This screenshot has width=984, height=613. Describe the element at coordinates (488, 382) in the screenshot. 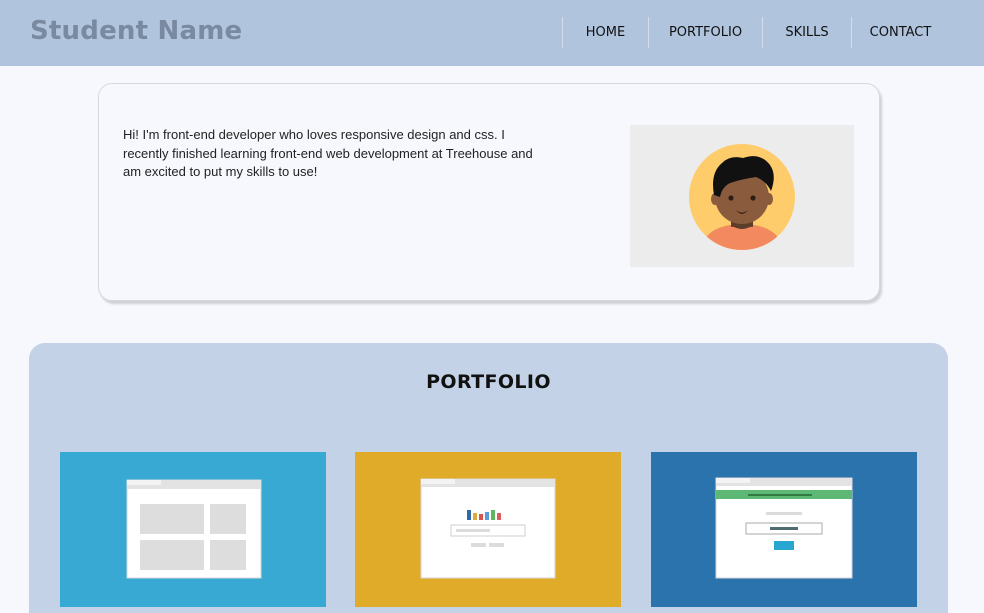

I see `portfolio-title: PORTFOLIO` at that location.